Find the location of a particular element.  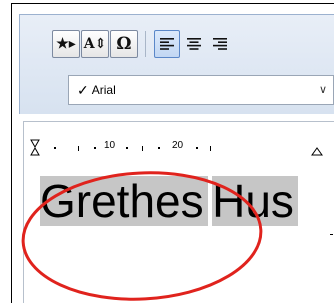

align-left-button is located at coordinates (167, 44).